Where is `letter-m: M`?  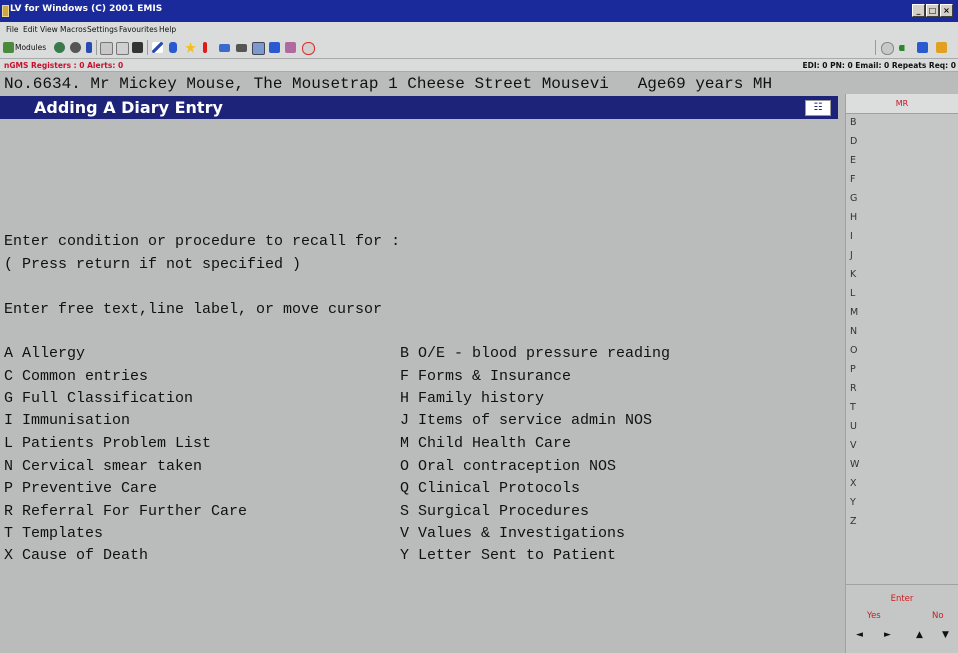
letter-m: M is located at coordinates (854, 312).